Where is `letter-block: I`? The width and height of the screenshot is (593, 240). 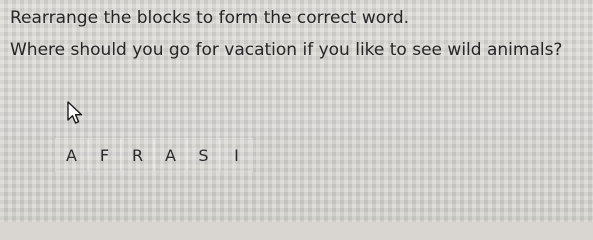
letter-block: I is located at coordinates (236, 155).